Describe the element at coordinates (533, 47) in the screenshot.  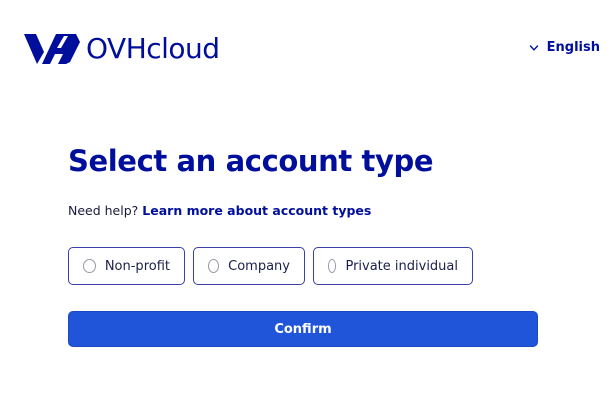
I see `chevron-down-icon` at that location.